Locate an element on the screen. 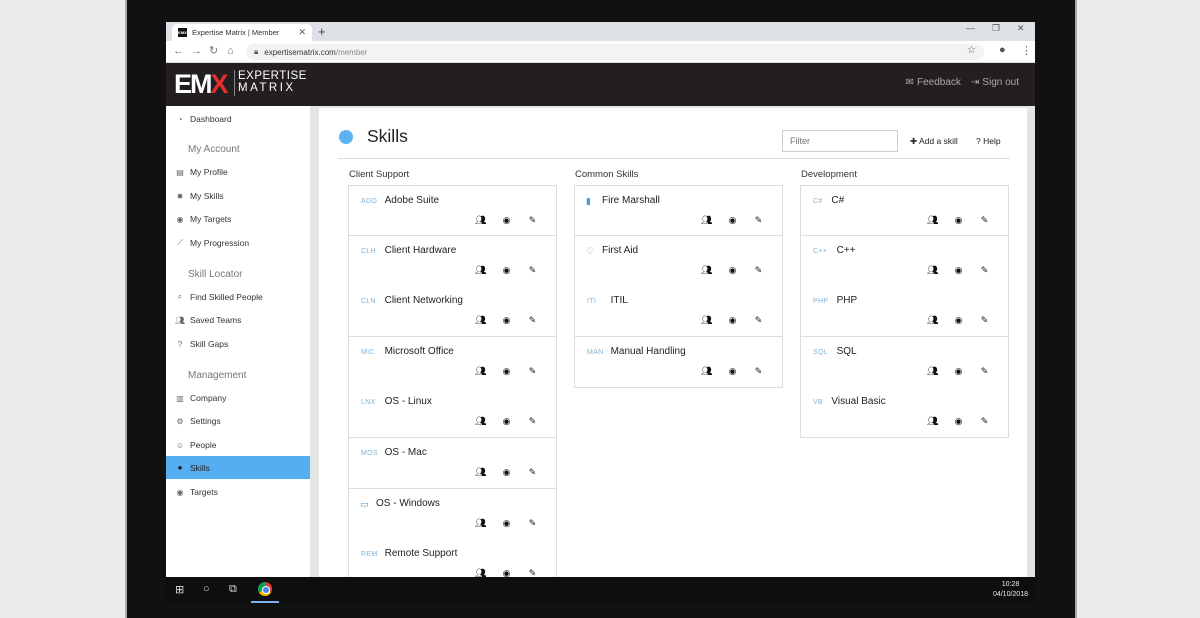  skill-card: PHP PHP 👥︎ ◉ ✎ is located at coordinates (904, 311).